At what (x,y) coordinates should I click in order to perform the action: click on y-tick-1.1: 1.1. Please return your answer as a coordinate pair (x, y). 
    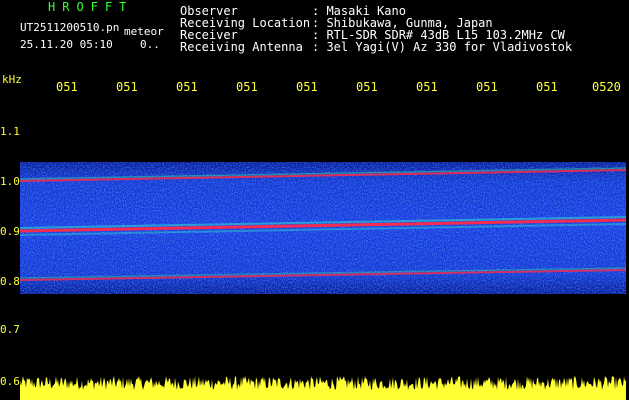
    Looking at the image, I should click on (10, 131).